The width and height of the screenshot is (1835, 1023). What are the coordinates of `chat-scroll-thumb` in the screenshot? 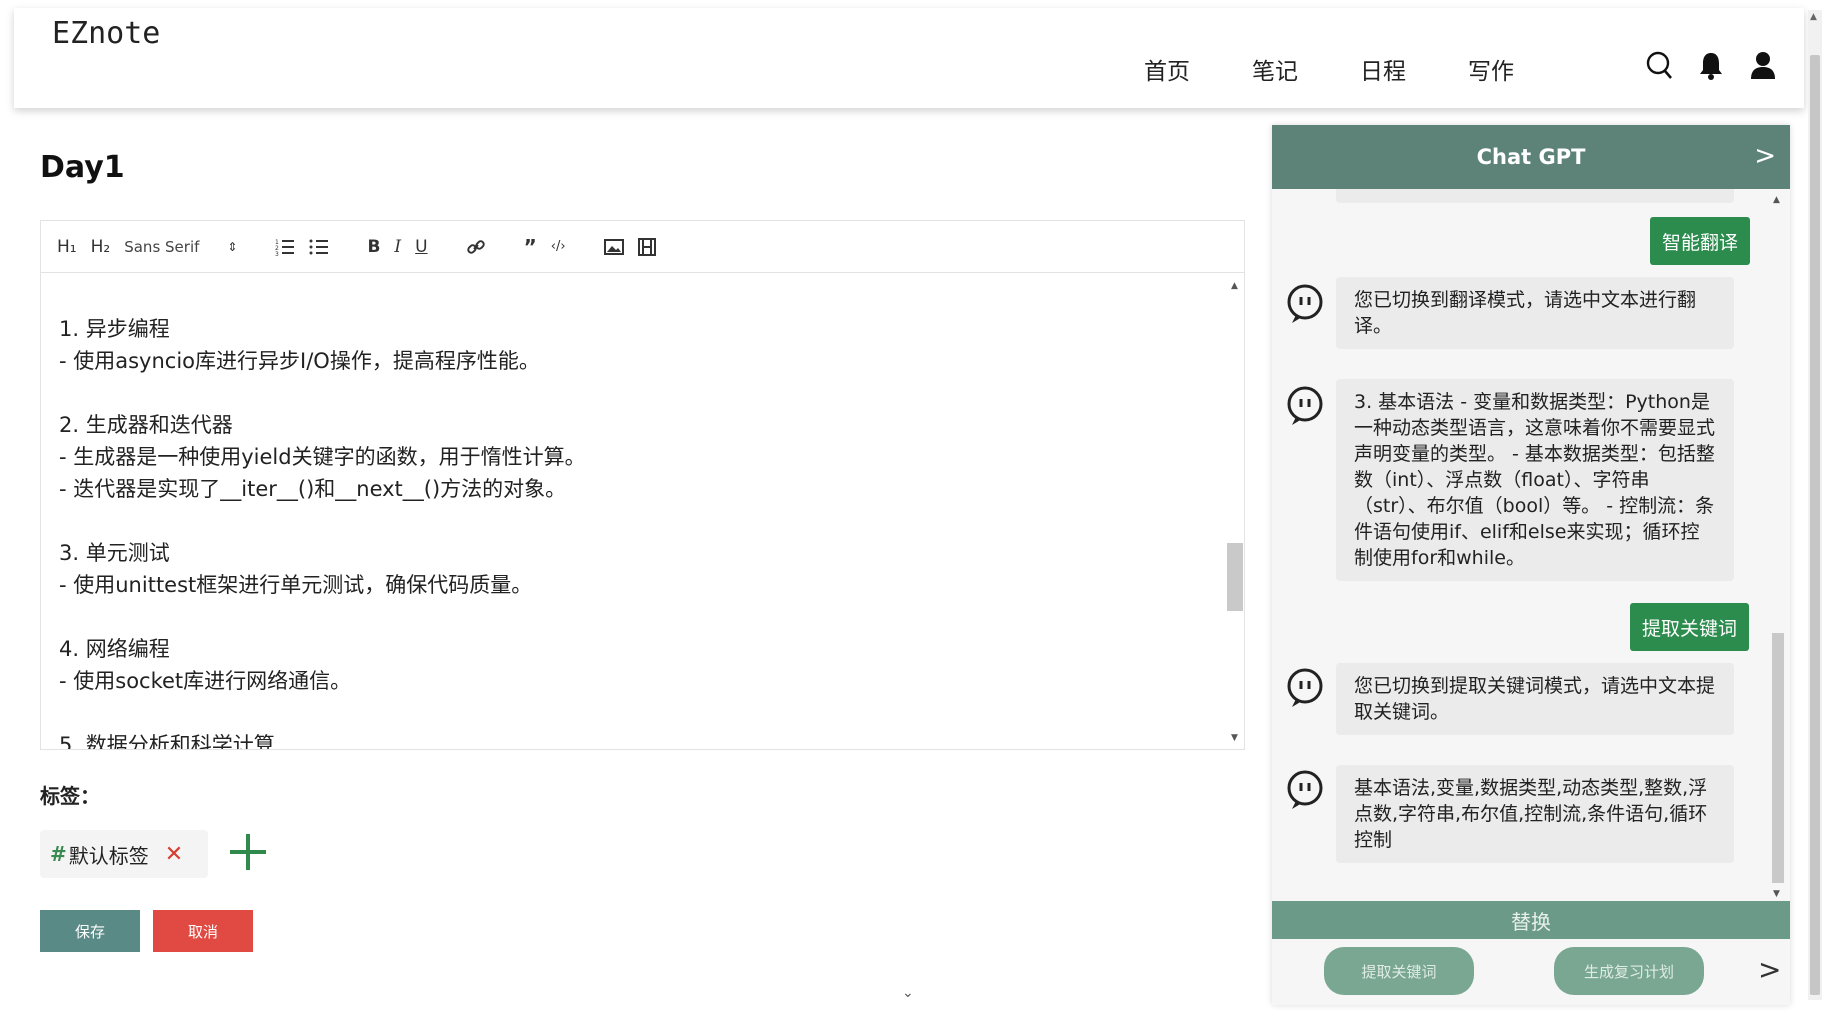 It's located at (1778, 758).